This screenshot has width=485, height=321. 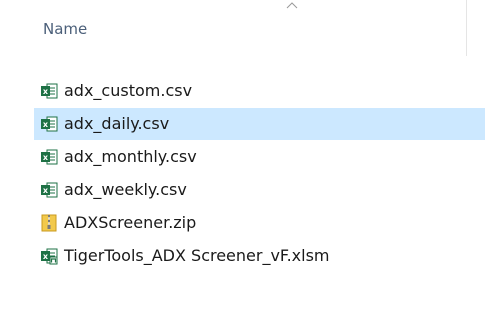 What do you see at coordinates (125, 189) in the screenshot?
I see `file-name: adx_weekly.csv` at bounding box center [125, 189].